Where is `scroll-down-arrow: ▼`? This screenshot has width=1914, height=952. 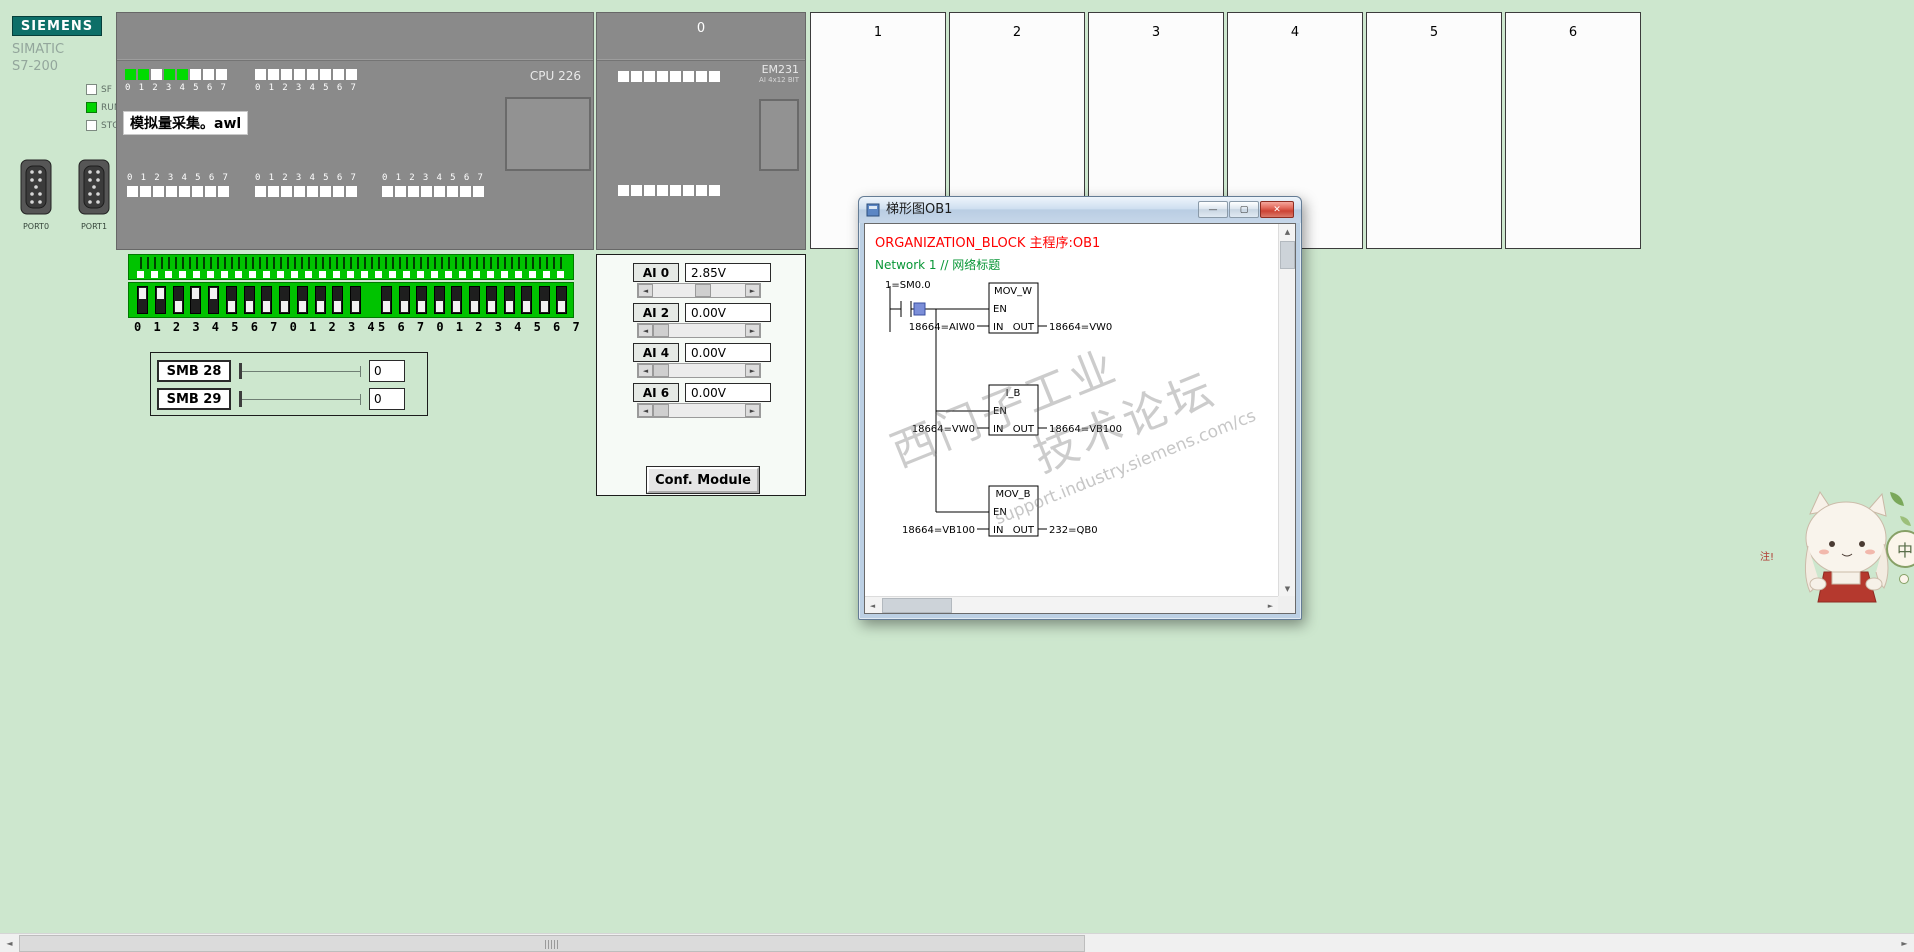
scroll-down-arrow: ▼ is located at coordinates (1287, 588).